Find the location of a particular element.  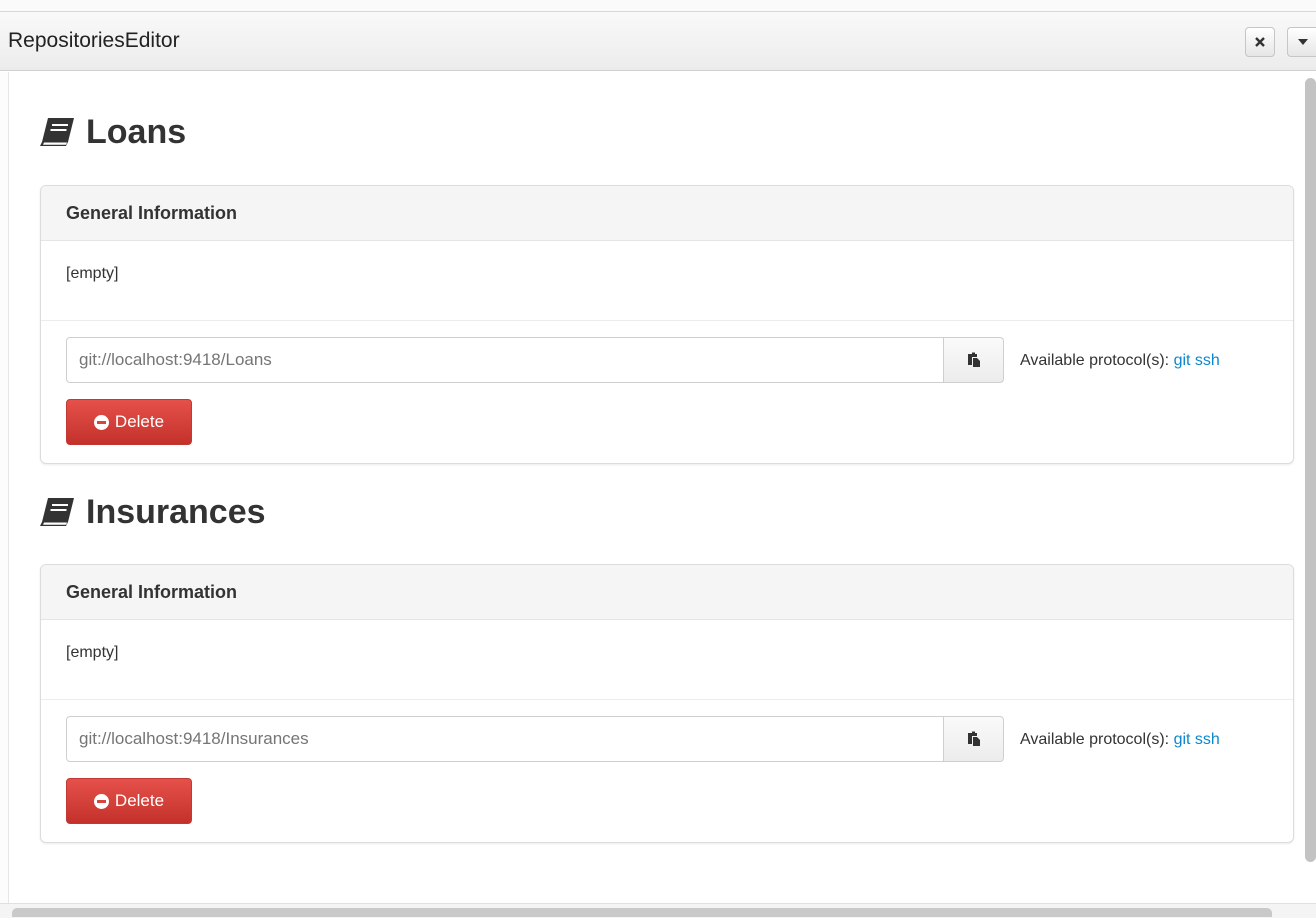

repo-name: Insurances is located at coordinates (176, 511).